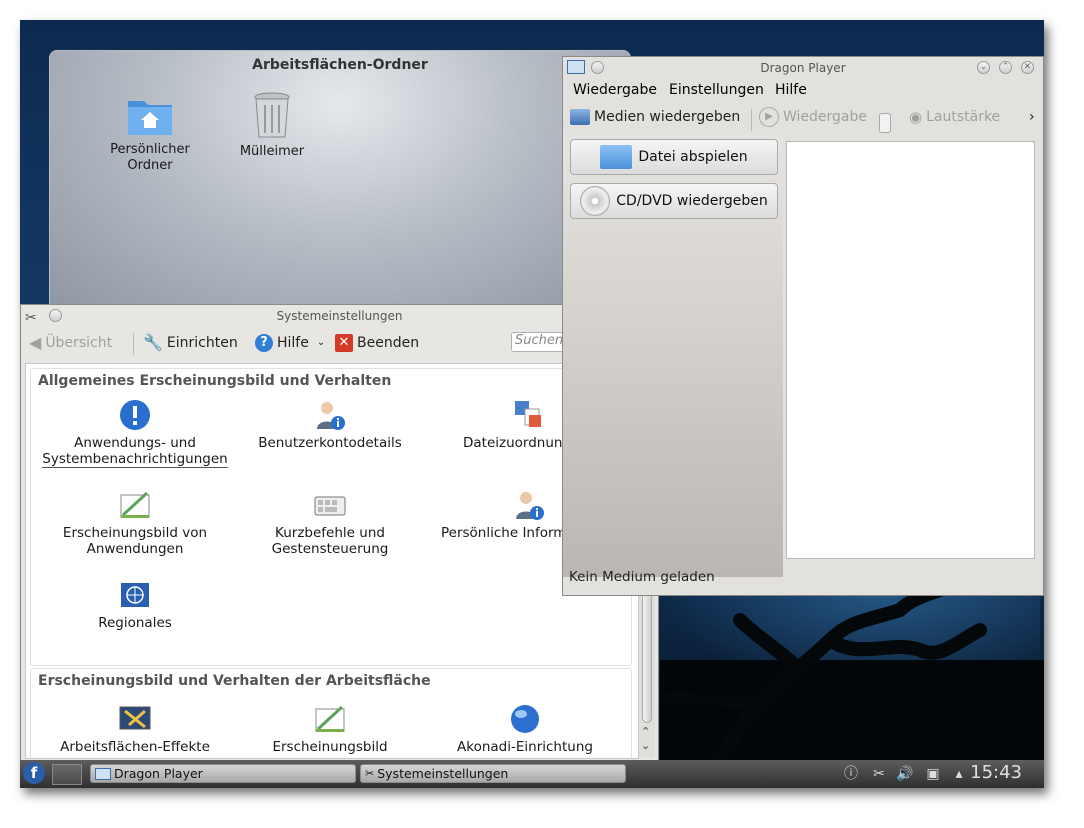 The image size is (1084, 828). I want to click on module-regional: Regionales, so click(135, 605).